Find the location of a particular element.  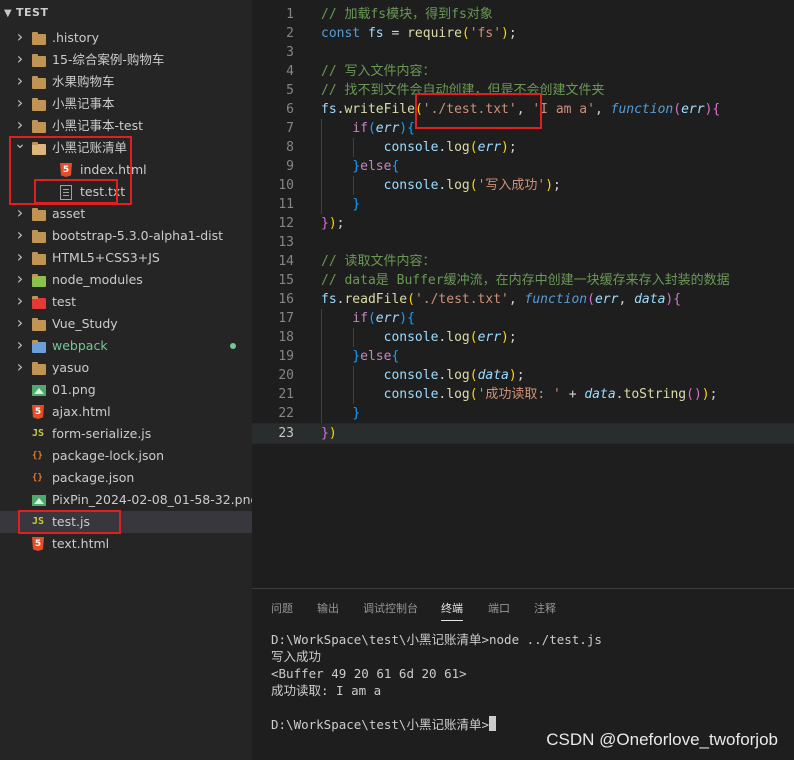

code-line: 10 console.log('写入成功'); is located at coordinates (523, 185).